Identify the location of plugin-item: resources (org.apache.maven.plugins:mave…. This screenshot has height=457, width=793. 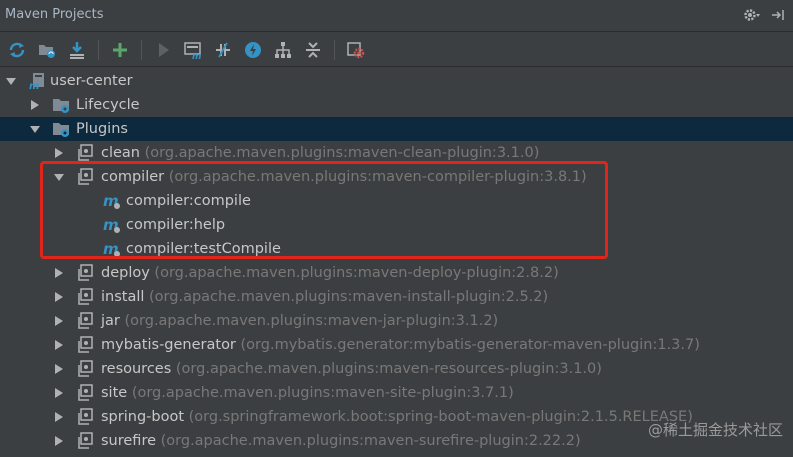
(396, 369).